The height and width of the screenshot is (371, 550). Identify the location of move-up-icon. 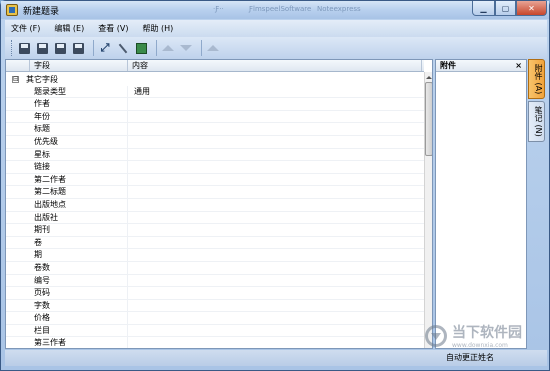
(168, 48).